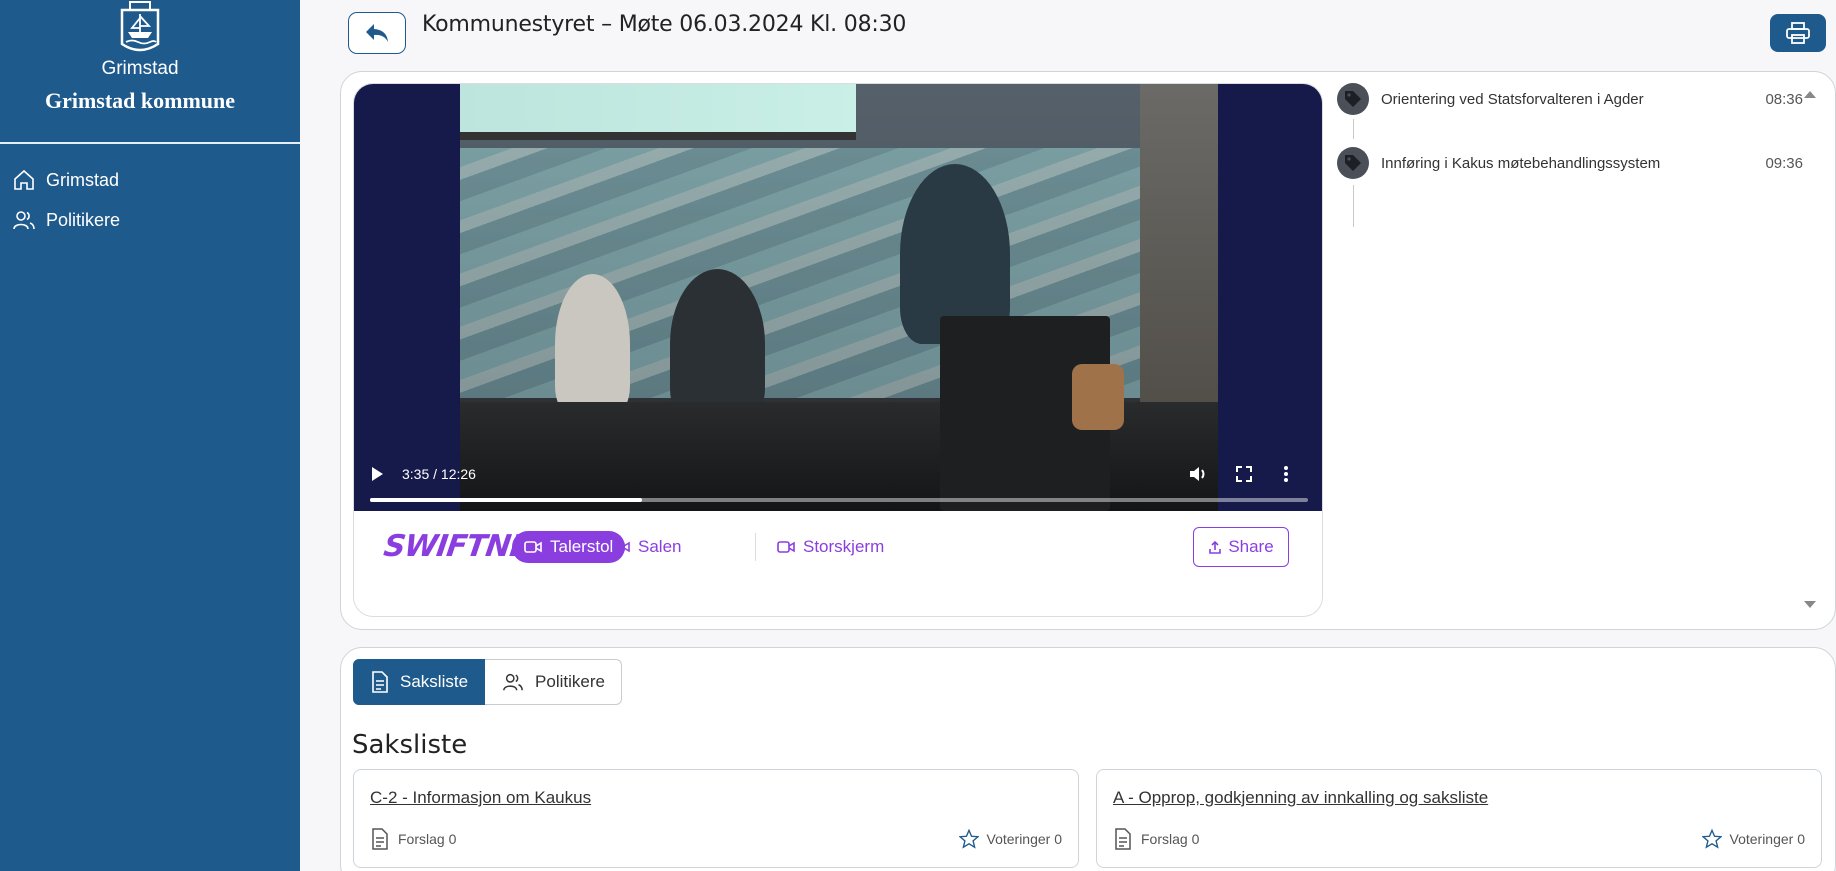 The height and width of the screenshot is (871, 1836). I want to click on back-button, so click(377, 33).